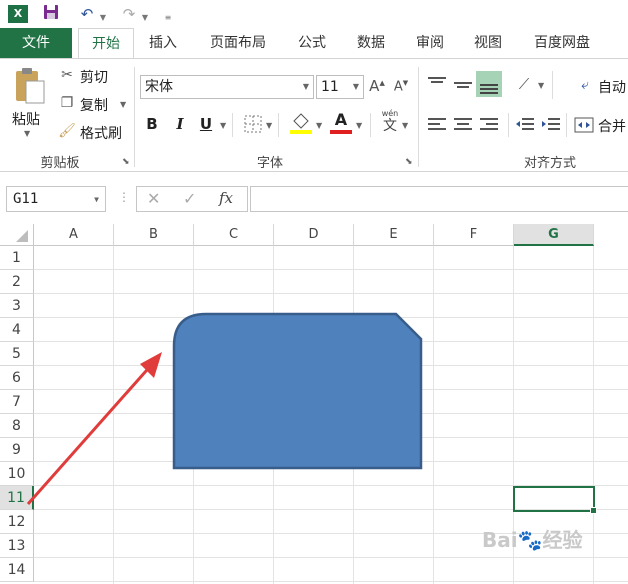 Image resolution: width=628 pixels, height=584 pixels. I want to click on increase-font-size-icon: A▲, so click(377, 86).